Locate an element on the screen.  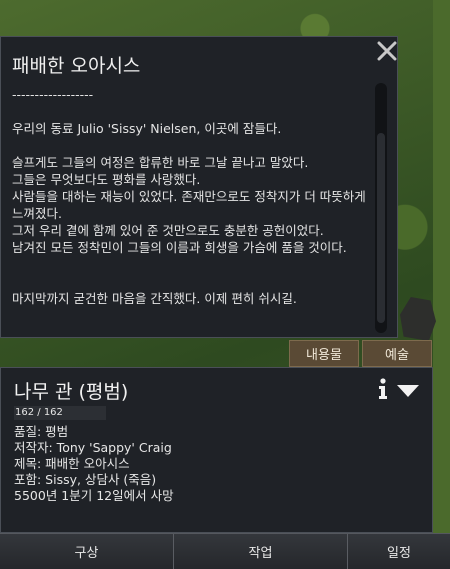
object-title: 나무 관 (평범) is located at coordinates (71, 392).